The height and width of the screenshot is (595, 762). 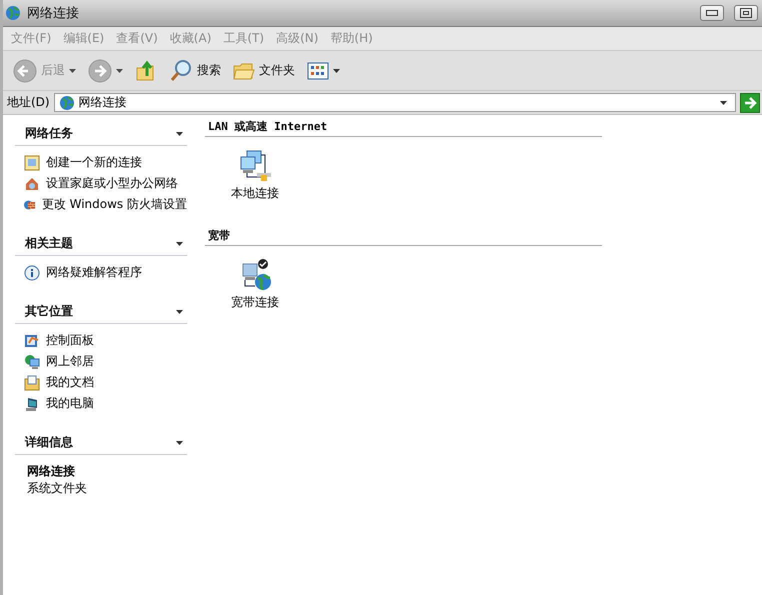 I want to click on documents-folder-icon, so click(x=32, y=382).